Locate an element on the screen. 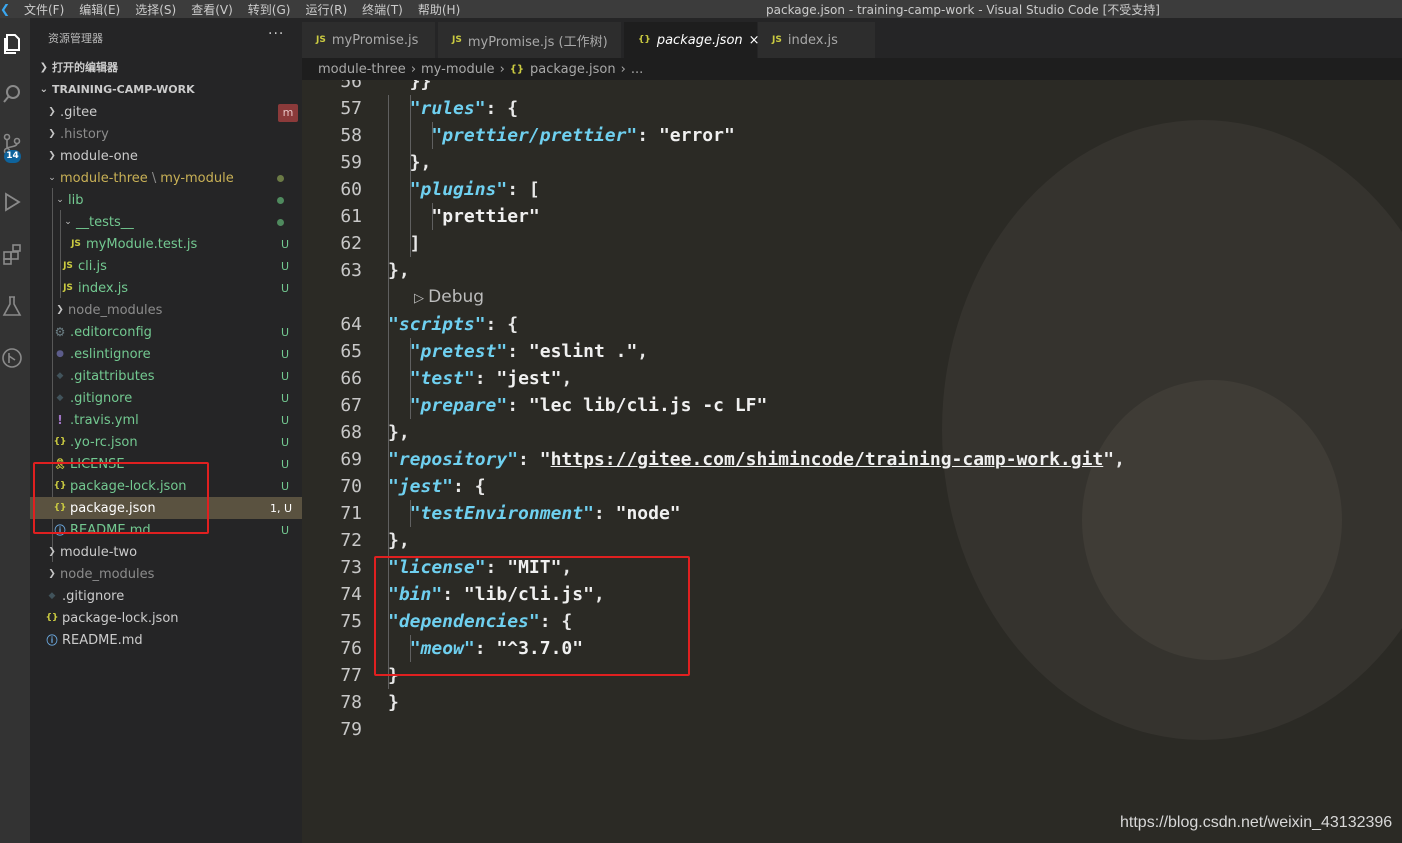 Image resolution: width=1402 pixels, height=843 pixels. tree-file-yo-rc-json: {} .yo-rc.json U is located at coordinates (166, 442).